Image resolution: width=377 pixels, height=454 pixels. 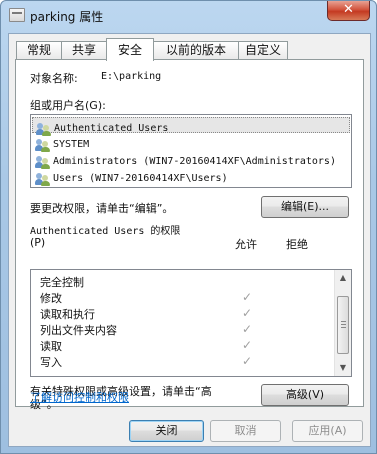 I want to click on groups-label: 组或用户名(G):, so click(x=68, y=105).